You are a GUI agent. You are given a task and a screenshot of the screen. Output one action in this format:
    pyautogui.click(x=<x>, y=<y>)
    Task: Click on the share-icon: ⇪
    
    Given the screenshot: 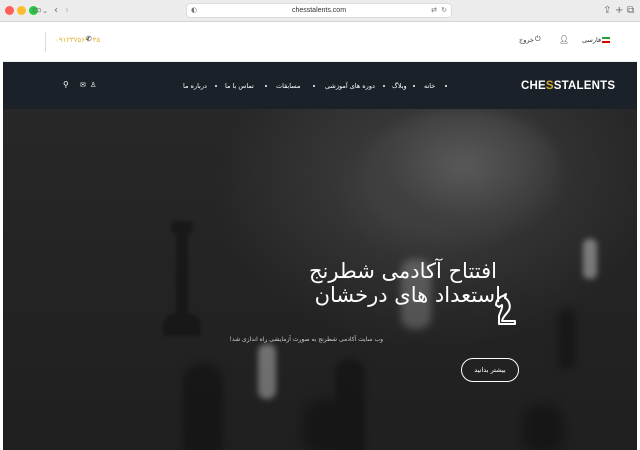 What is the action you would take?
    pyautogui.click(x=607, y=11)
    